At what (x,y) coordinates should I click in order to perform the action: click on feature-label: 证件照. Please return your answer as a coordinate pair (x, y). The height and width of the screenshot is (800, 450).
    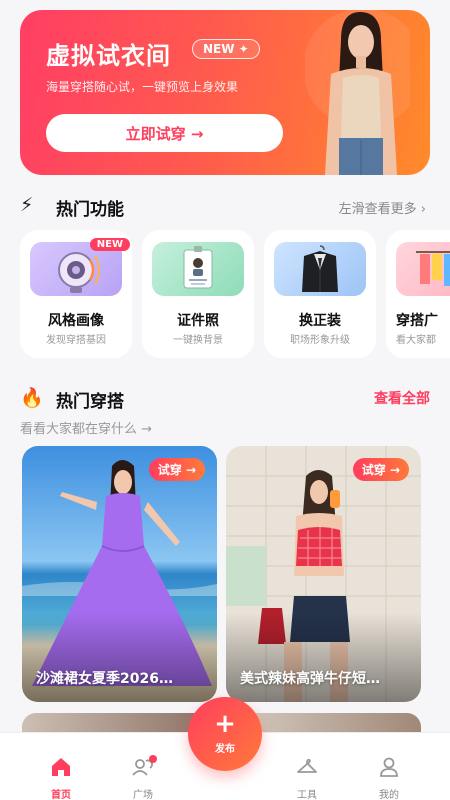
    Looking at the image, I should click on (198, 321).